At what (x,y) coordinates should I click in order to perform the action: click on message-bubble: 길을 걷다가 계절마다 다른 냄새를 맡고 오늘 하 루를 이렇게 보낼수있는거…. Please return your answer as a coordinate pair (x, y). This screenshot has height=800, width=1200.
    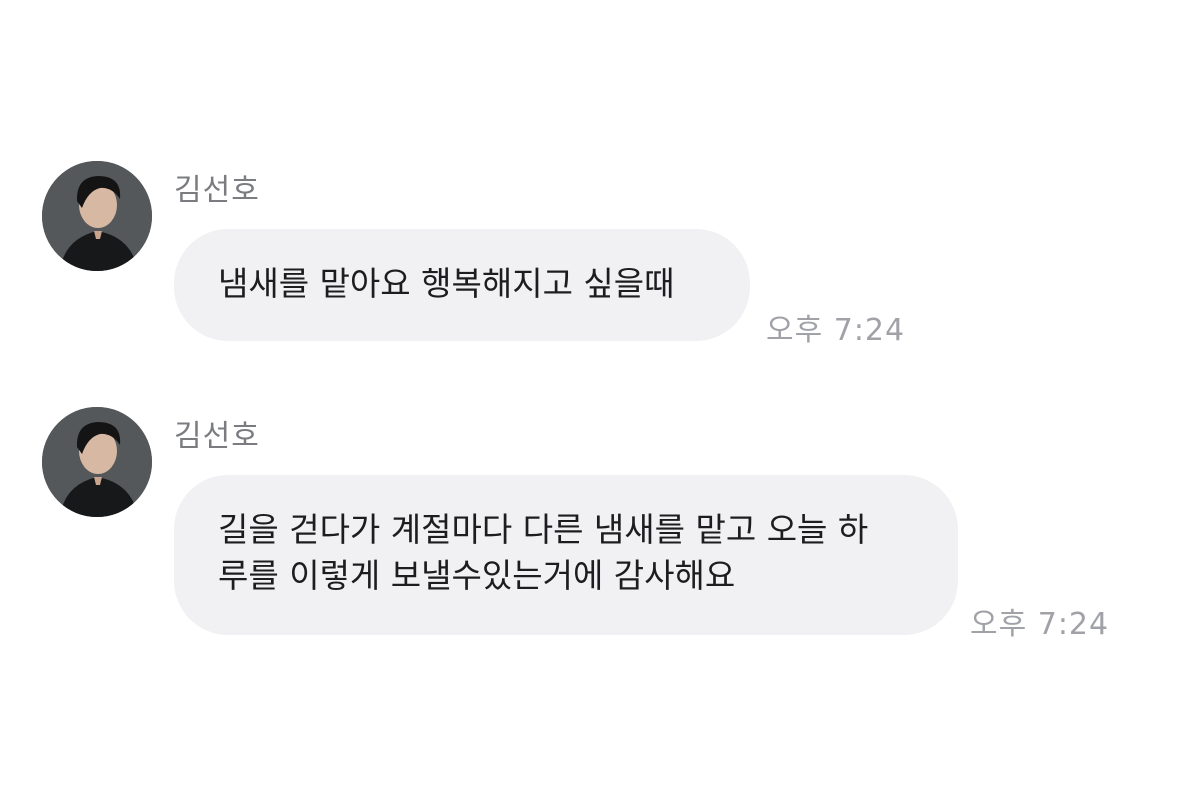
    Looking at the image, I should click on (566, 555).